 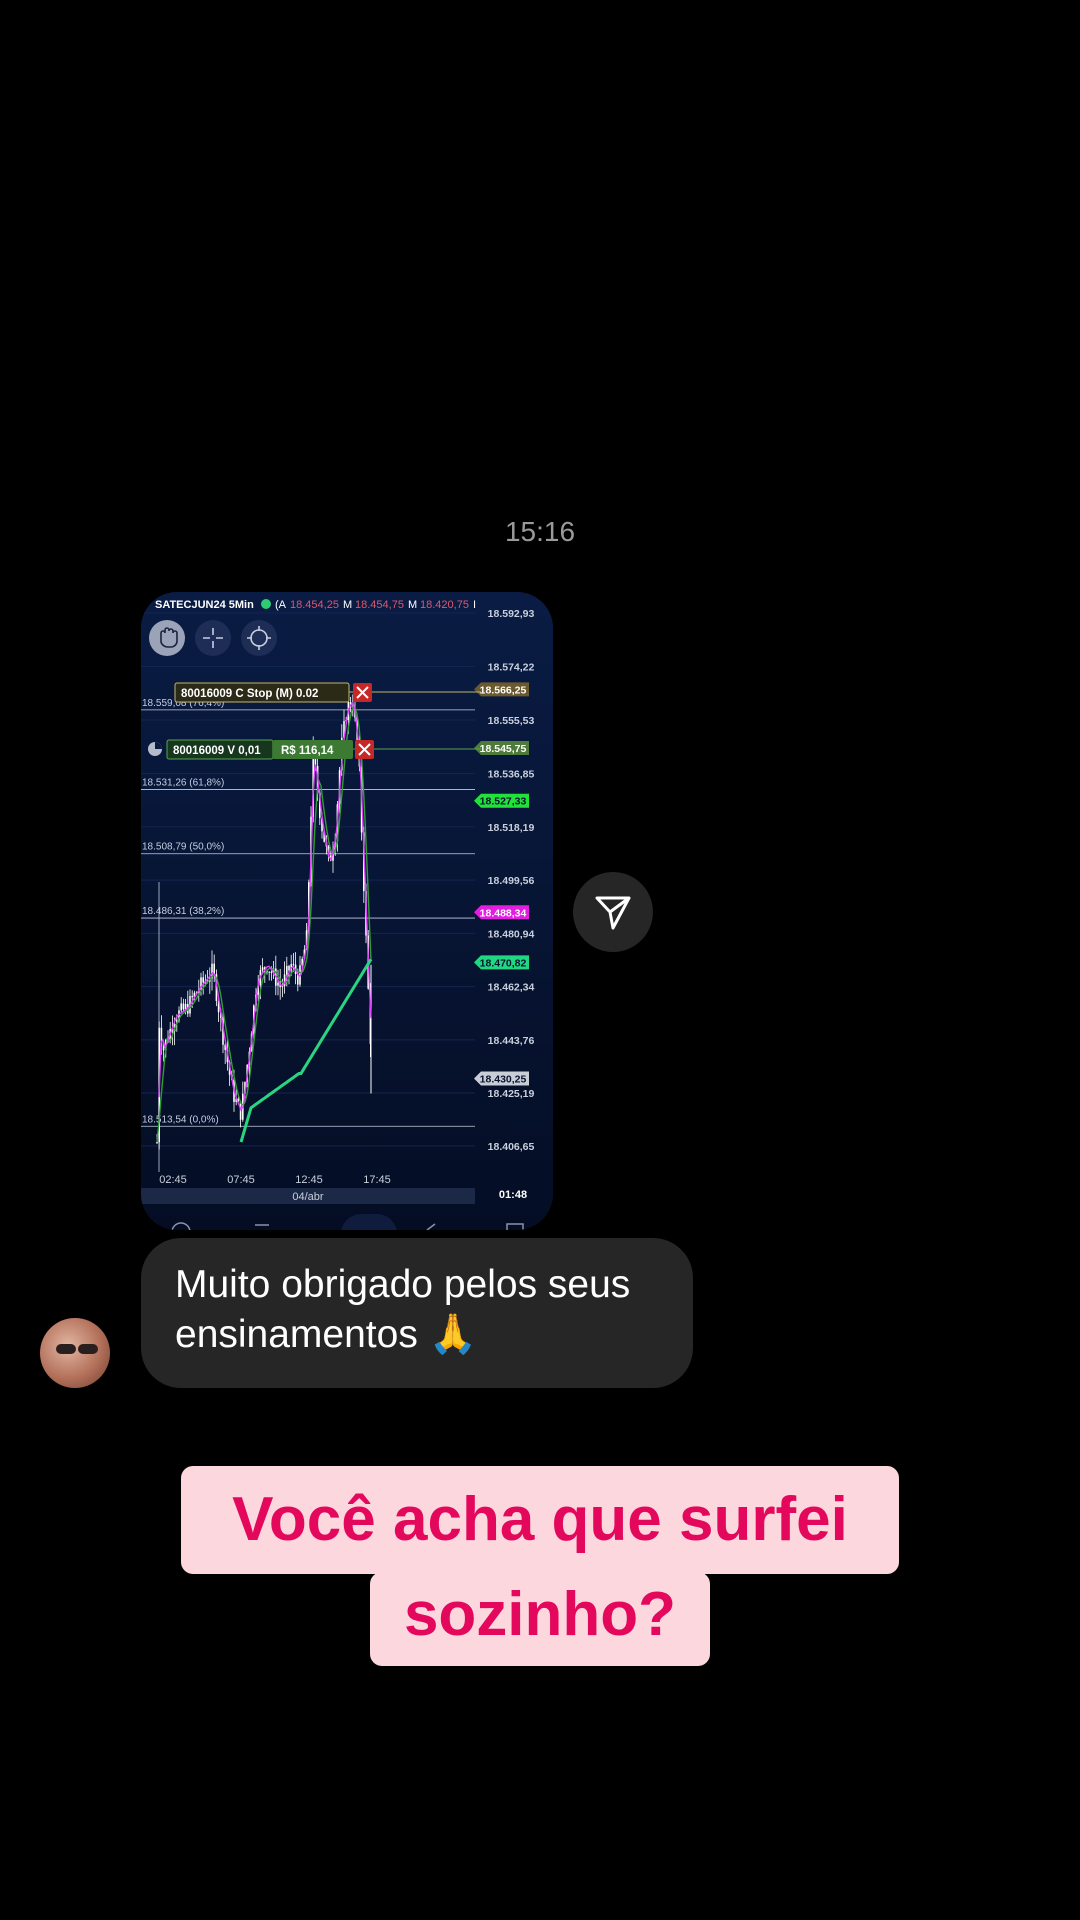 I want to click on price-tag: 18.488,34, so click(x=501, y=912).